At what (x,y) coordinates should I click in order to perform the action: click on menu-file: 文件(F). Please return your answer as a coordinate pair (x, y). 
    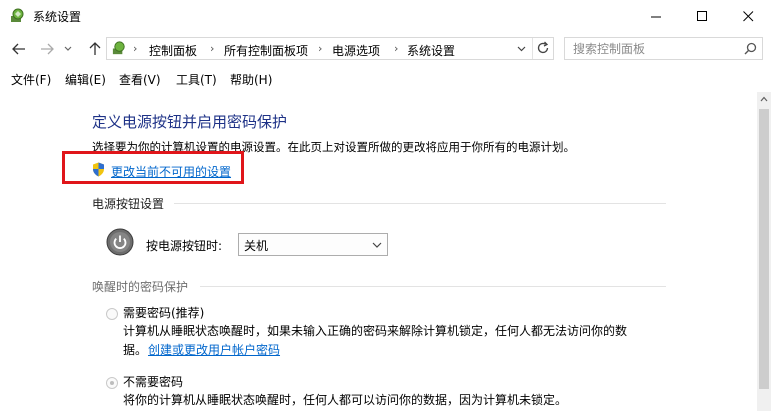
    Looking at the image, I should click on (31, 79).